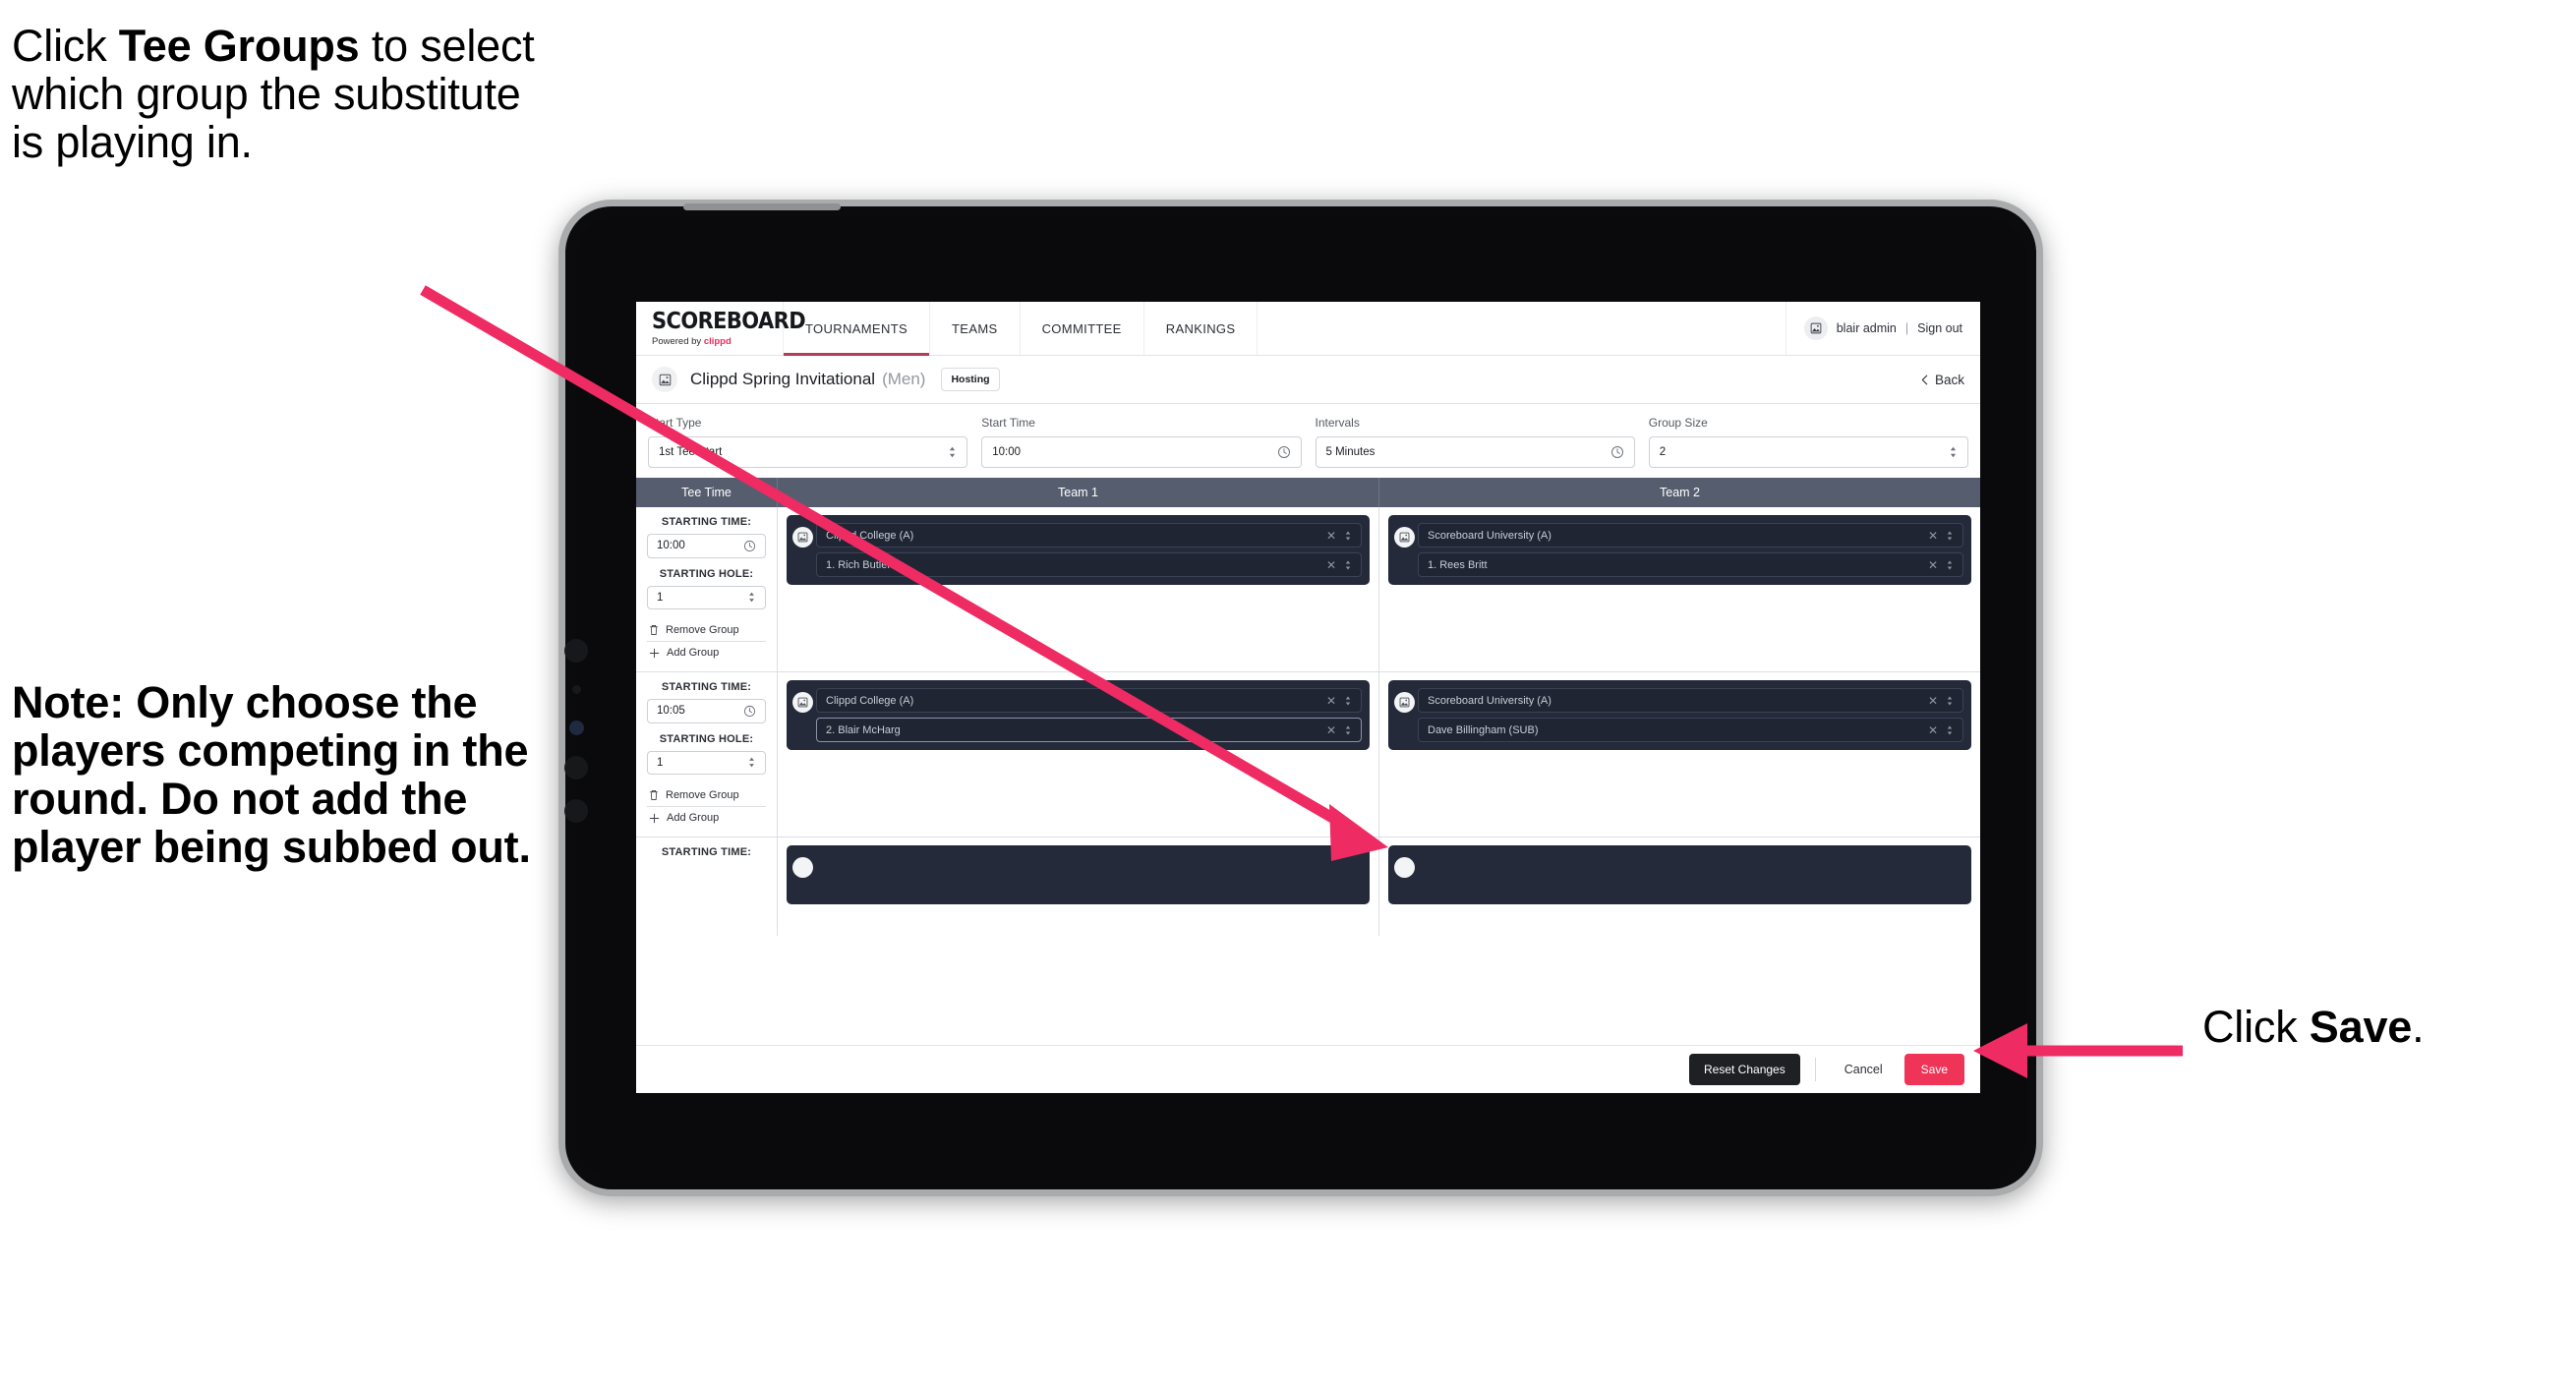 The width and height of the screenshot is (2576, 1385). What do you see at coordinates (1815, 329) in the screenshot?
I see `user-avatar-icon` at bounding box center [1815, 329].